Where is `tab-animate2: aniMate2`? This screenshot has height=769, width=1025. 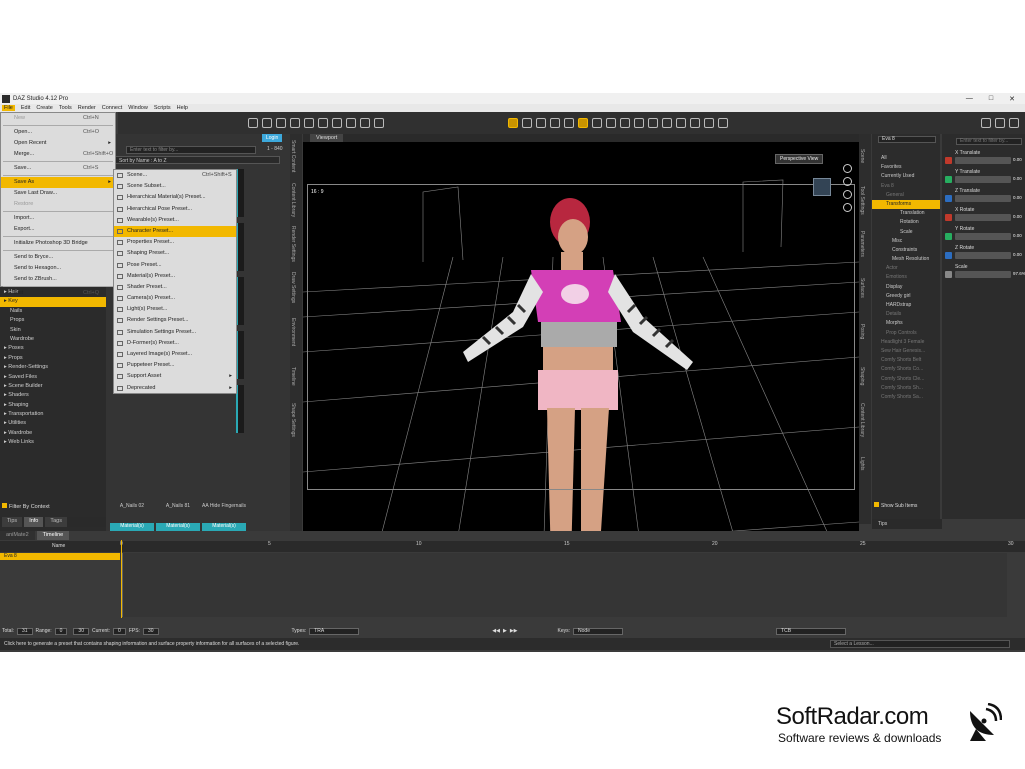 tab-animate2: aniMate2 is located at coordinates (17, 535).